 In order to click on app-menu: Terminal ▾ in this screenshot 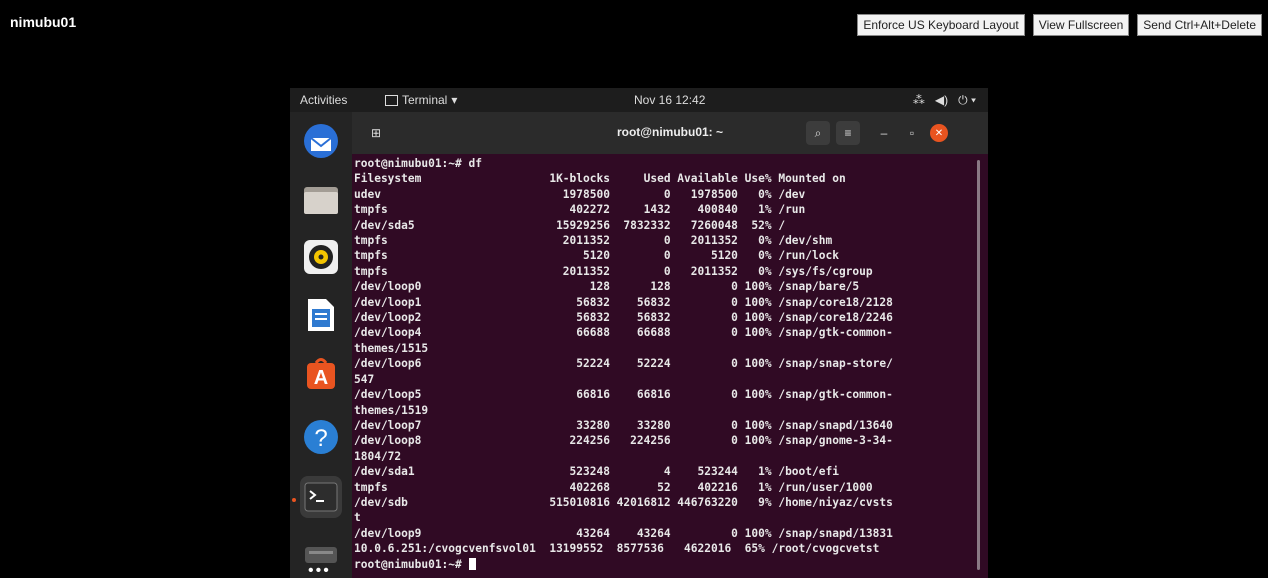, I will do `click(421, 100)`.